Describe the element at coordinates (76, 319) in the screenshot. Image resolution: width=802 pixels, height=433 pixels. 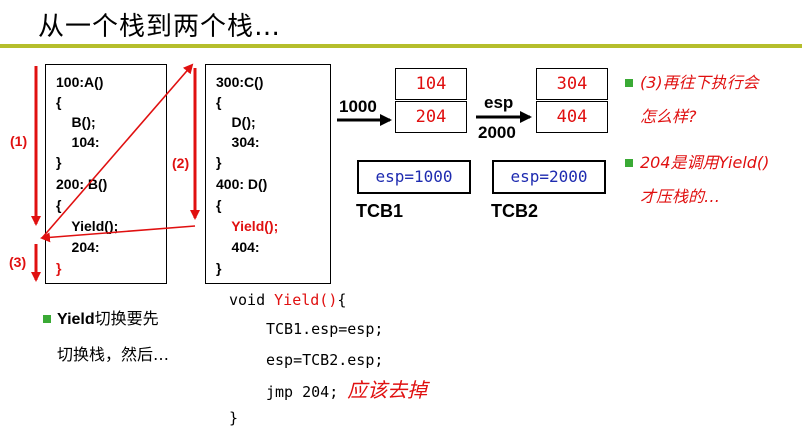
I see `note-yield-keyword: Yield` at that location.